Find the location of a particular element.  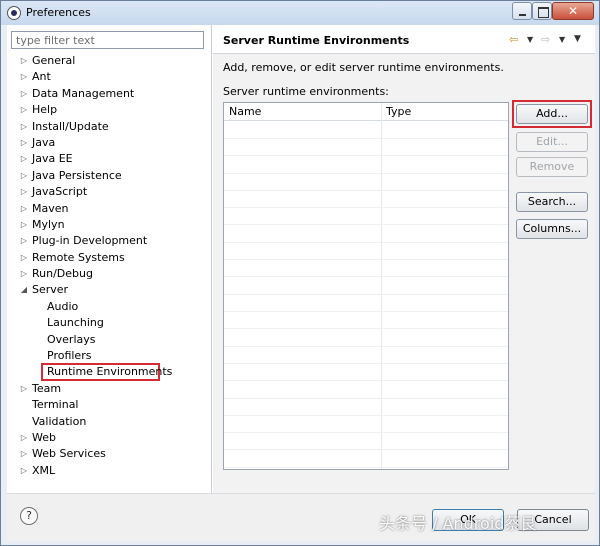

runtime-list-label: Server runtime environments: is located at coordinates (306, 91).